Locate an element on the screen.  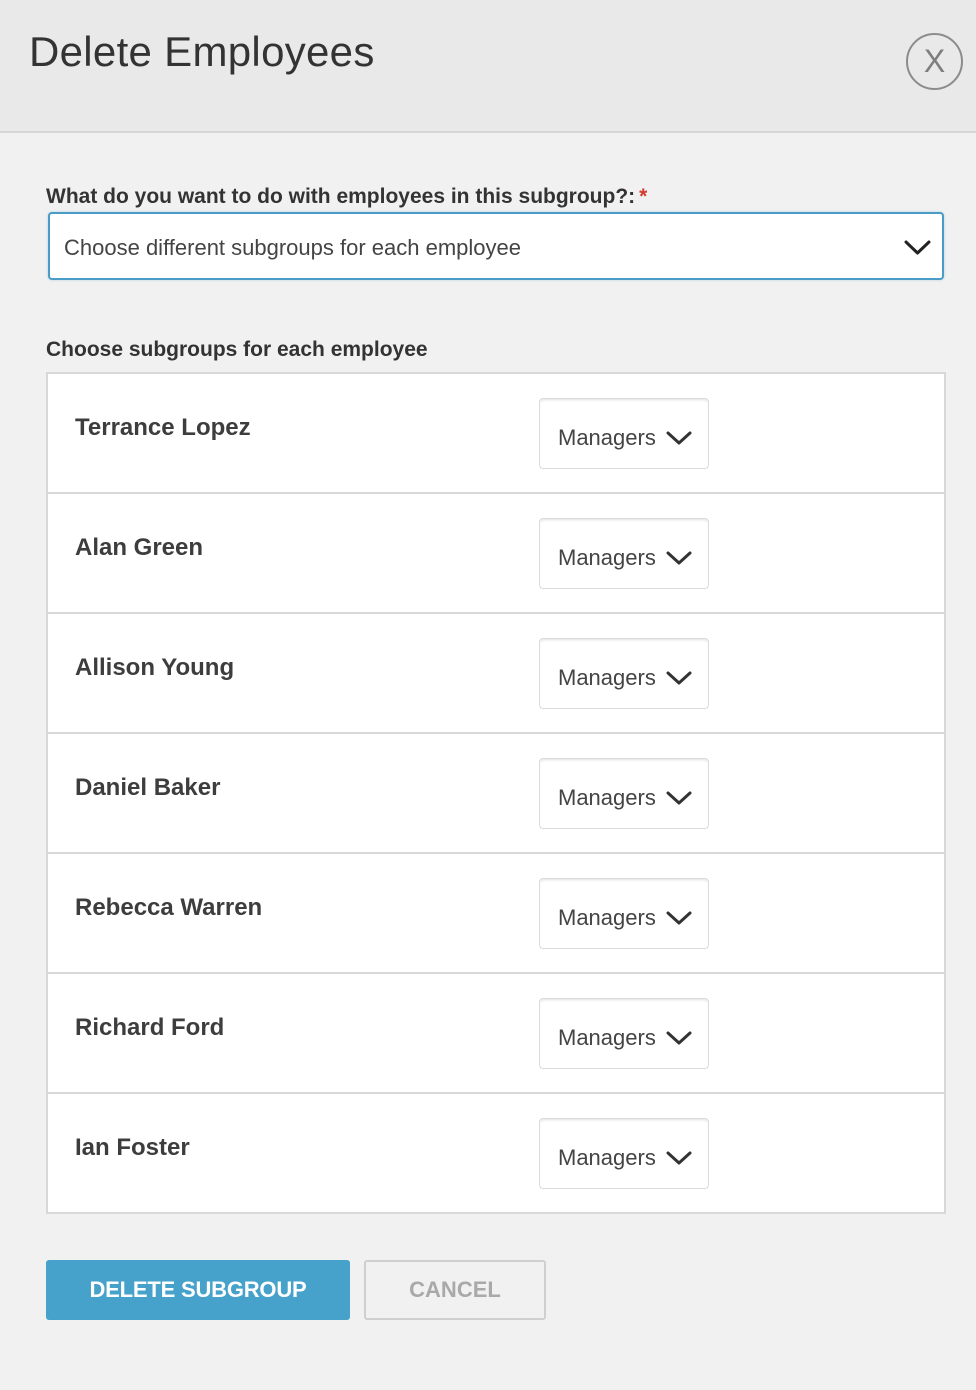
close-button: X is located at coordinates (934, 61).